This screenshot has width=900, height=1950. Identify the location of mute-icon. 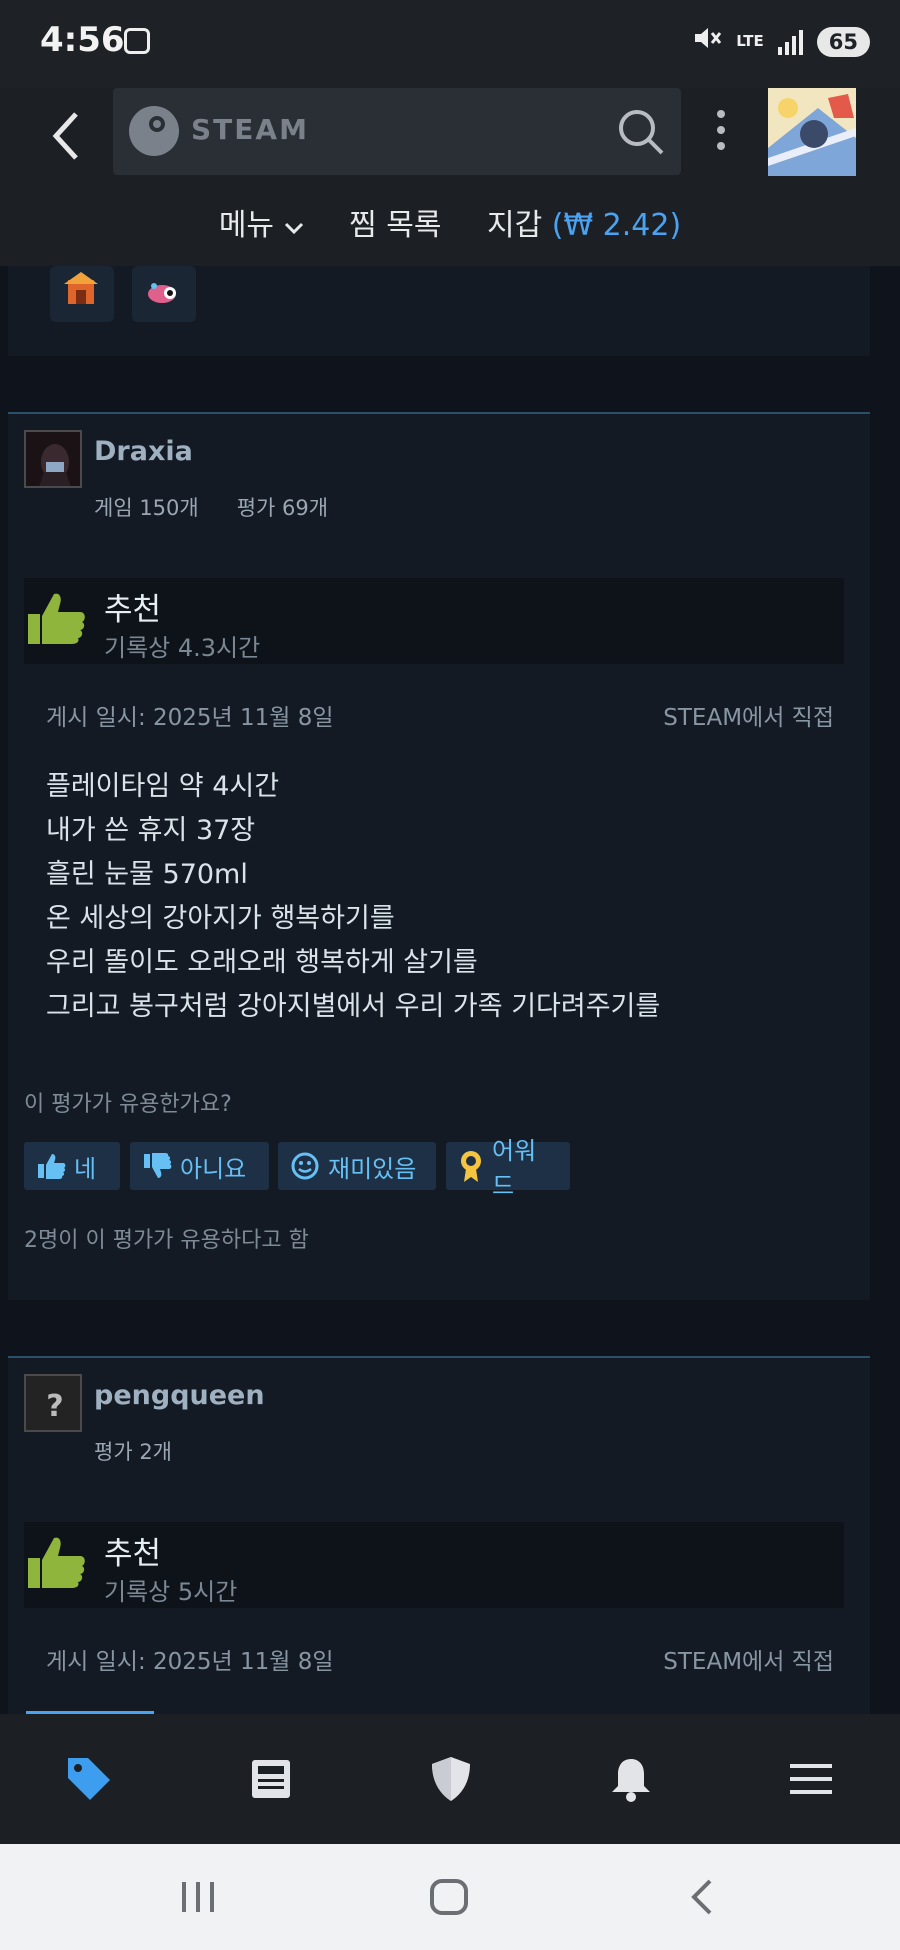
(707, 41).